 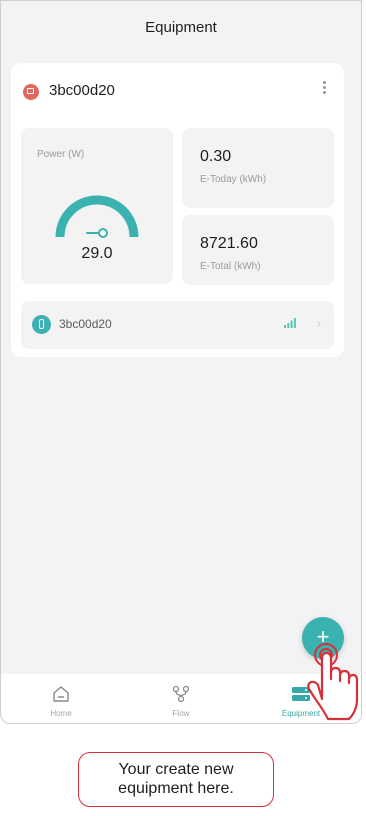 What do you see at coordinates (61, 713) in the screenshot?
I see `tab-home-label: Home` at bounding box center [61, 713].